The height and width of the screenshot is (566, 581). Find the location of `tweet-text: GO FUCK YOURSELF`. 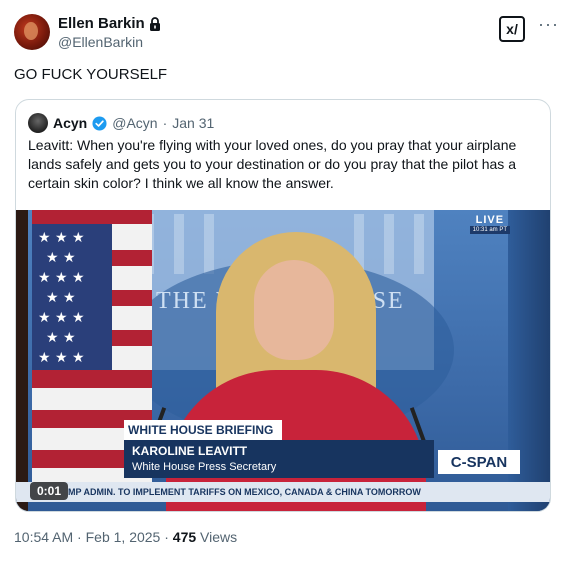

tweet-text: GO FUCK YOURSELF is located at coordinates (91, 74).